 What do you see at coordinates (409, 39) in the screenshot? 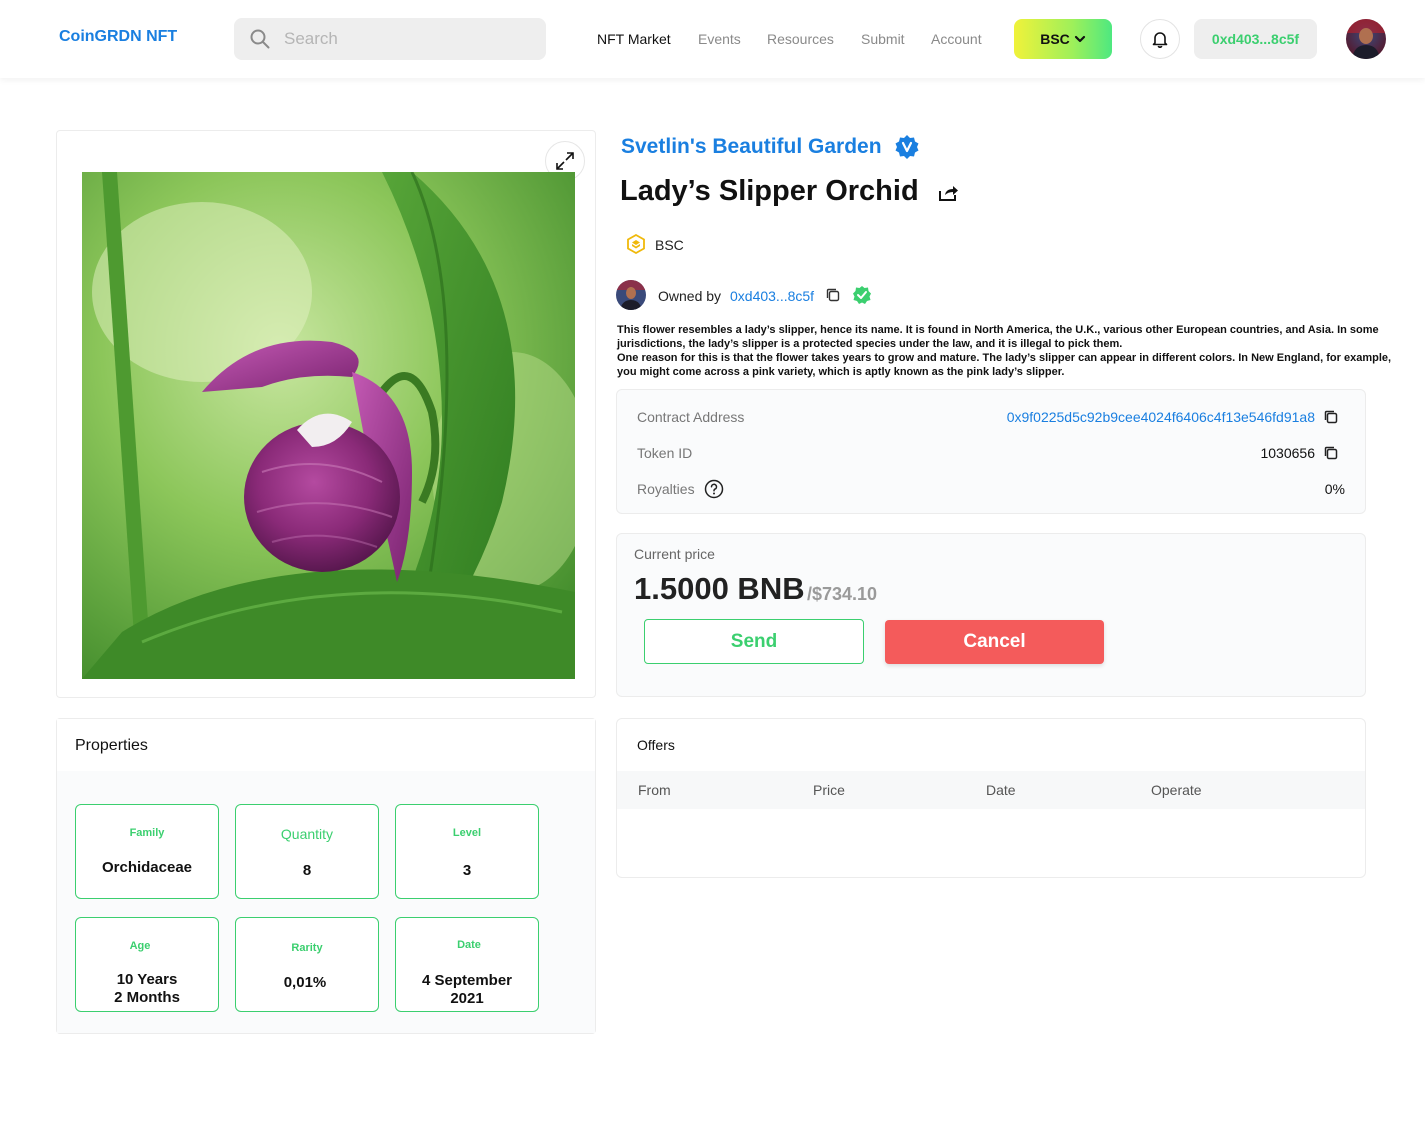
I see `search-input` at bounding box center [409, 39].